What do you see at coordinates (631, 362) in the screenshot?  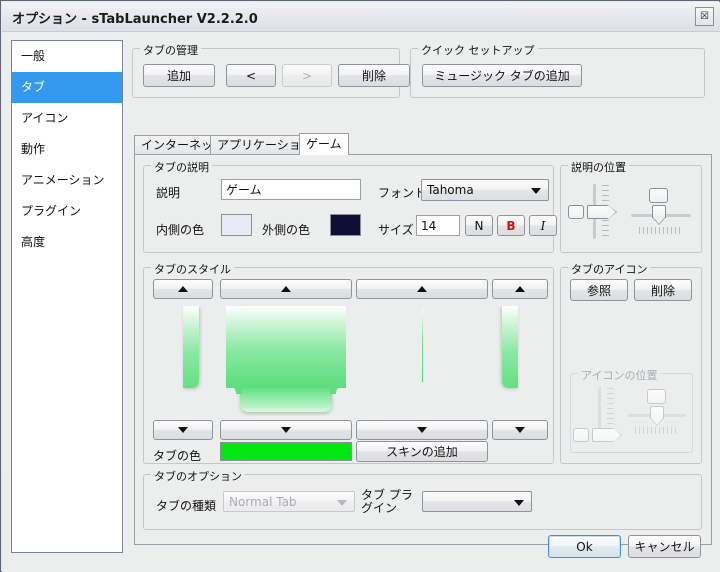 I see `tab-icon-group: タブのアイコン 参照 削除 アイコンの位置` at bounding box center [631, 362].